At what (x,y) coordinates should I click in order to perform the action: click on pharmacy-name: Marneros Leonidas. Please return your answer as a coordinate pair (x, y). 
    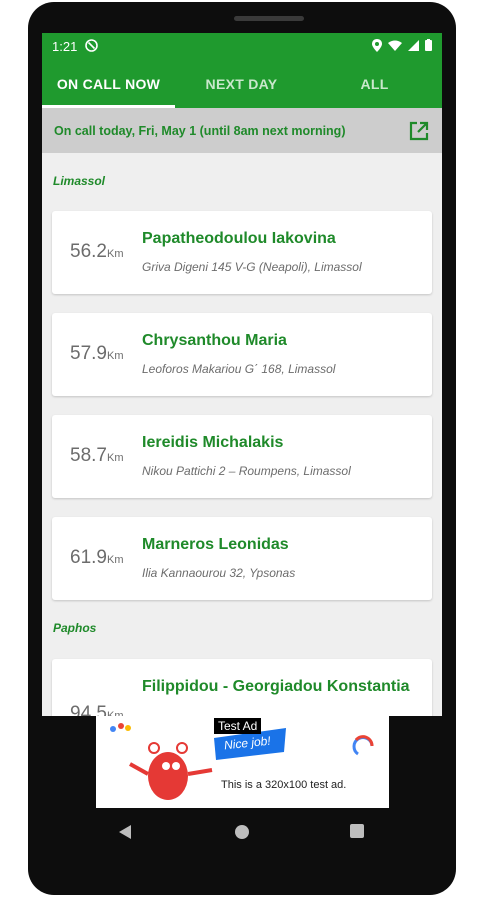
    Looking at the image, I should click on (215, 544).